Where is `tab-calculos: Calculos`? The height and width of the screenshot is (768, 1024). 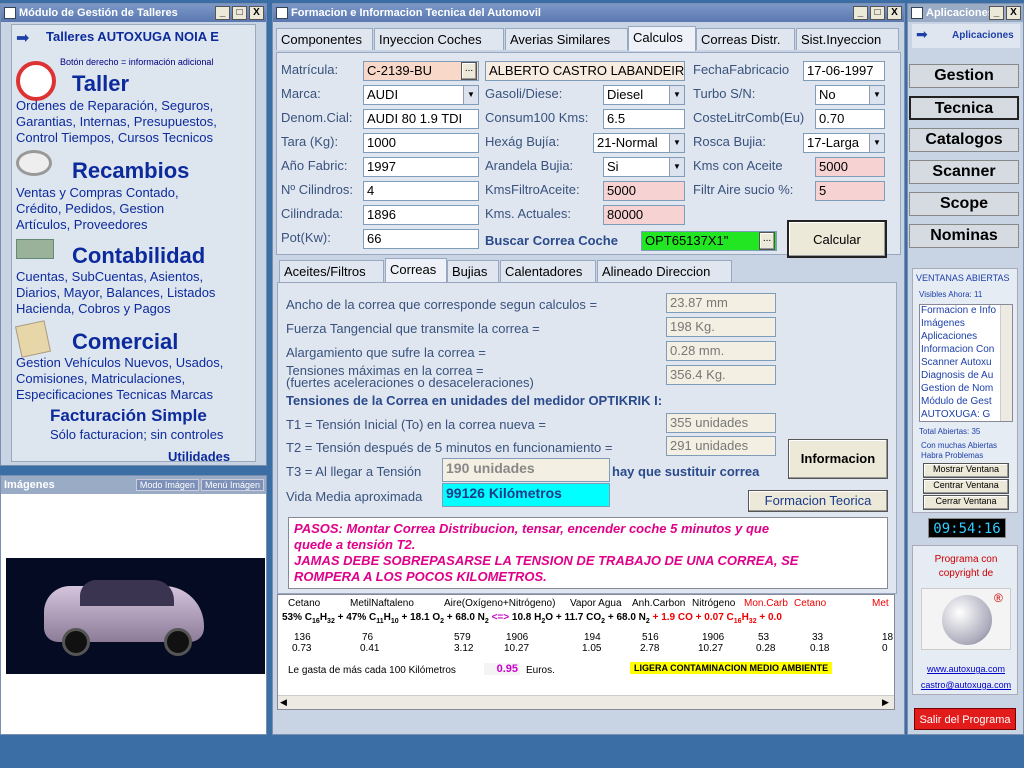 tab-calculos: Calculos is located at coordinates (662, 38).